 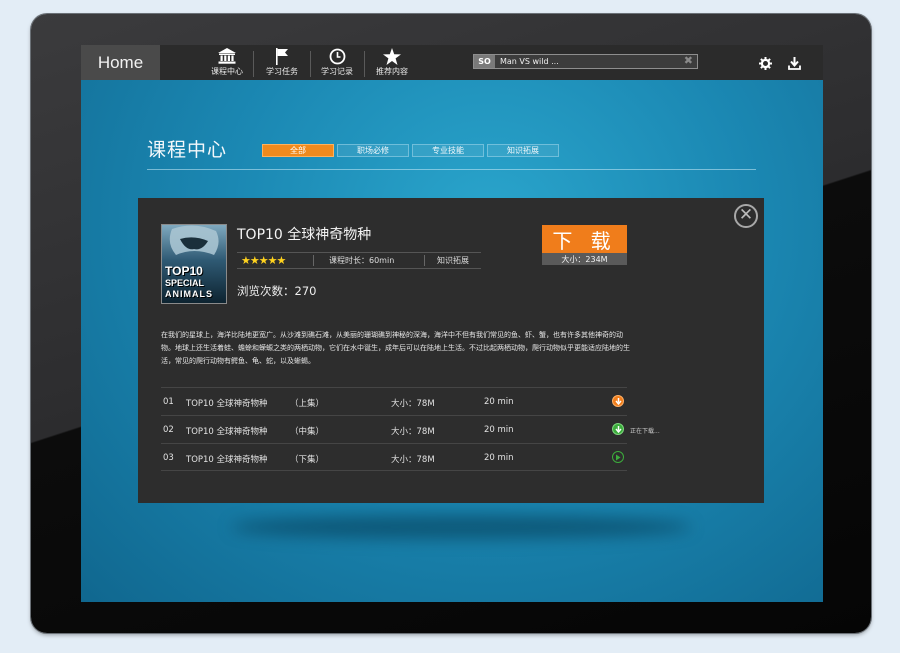 I want to click on close-circle-icon: ✕, so click(x=746, y=216).